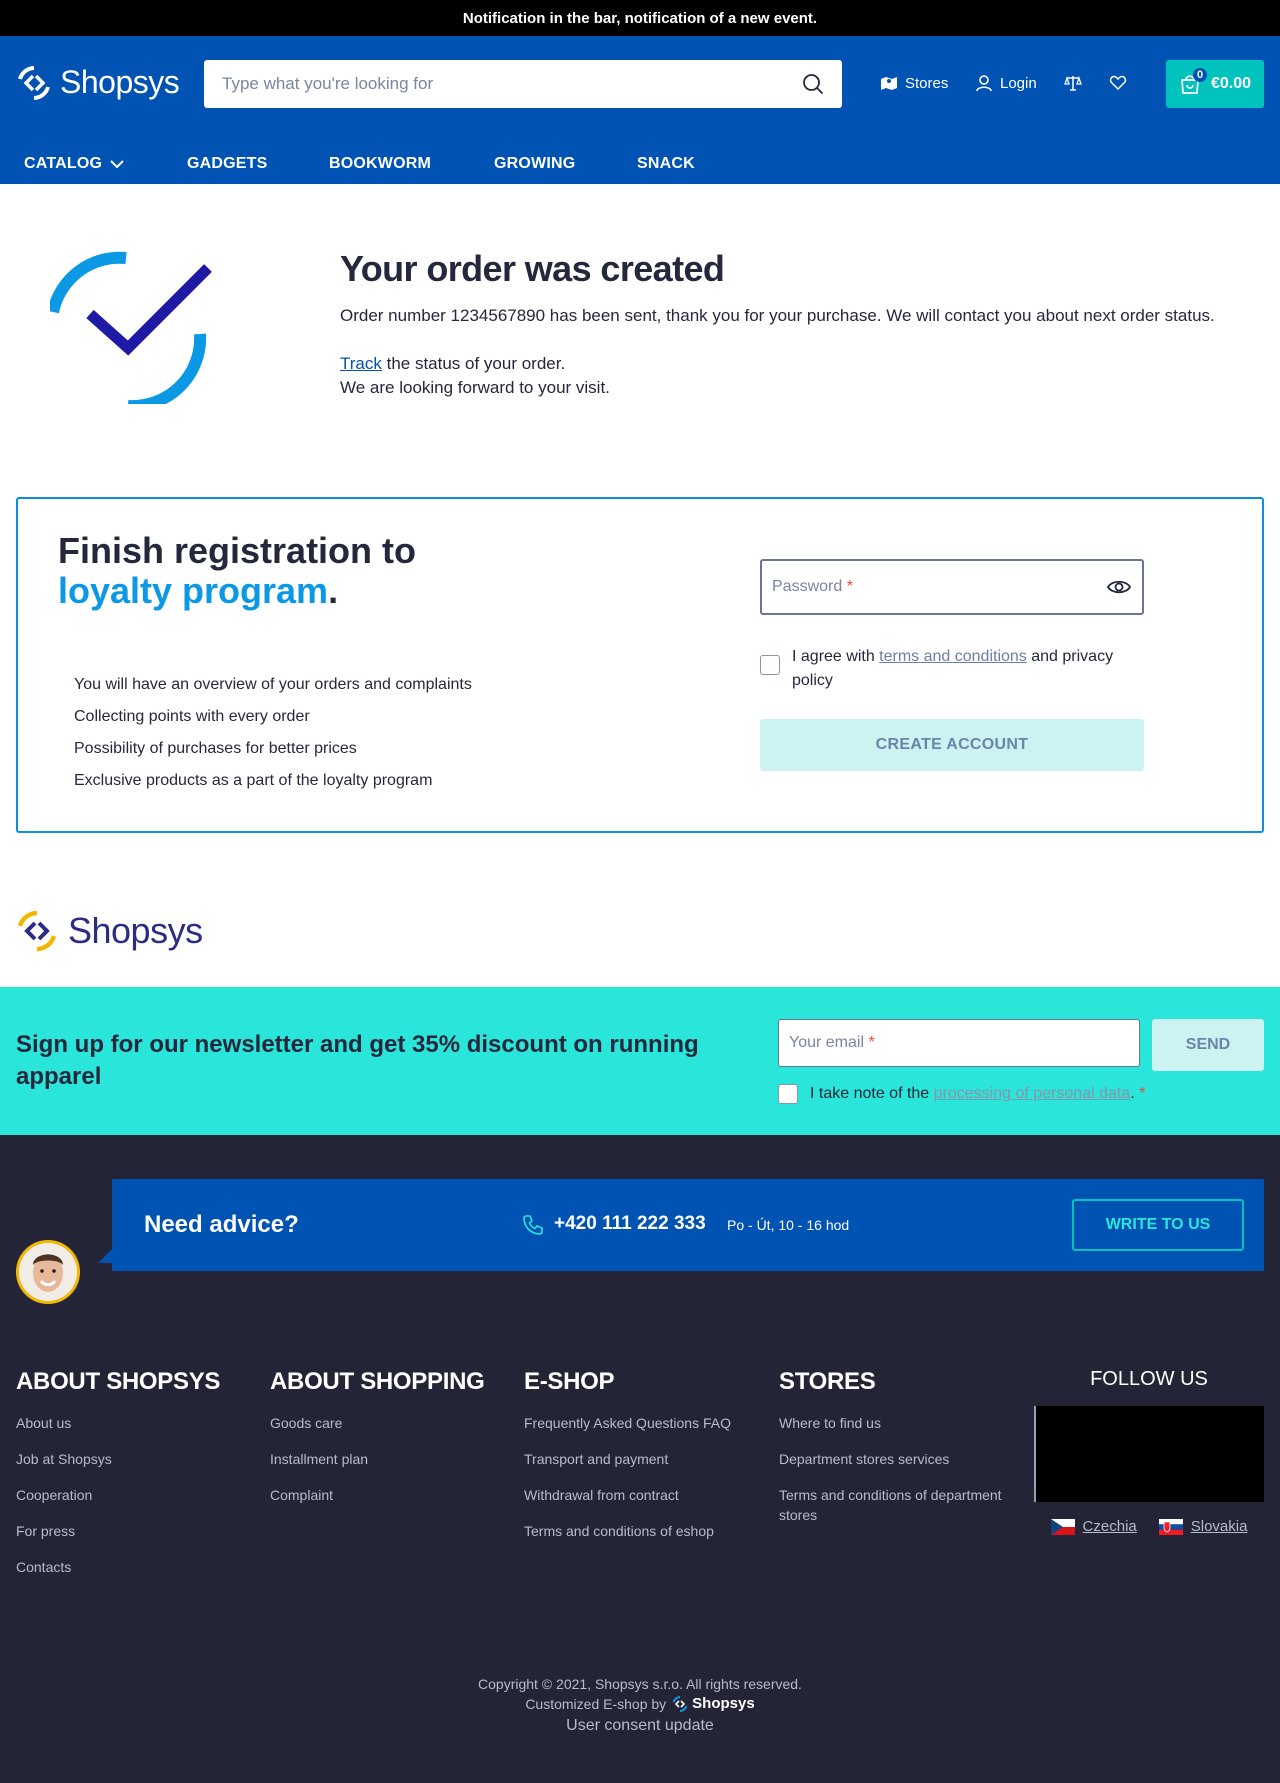 This screenshot has width=1280, height=1783. I want to click on footer-link: Department stores services, so click(894, 1459).